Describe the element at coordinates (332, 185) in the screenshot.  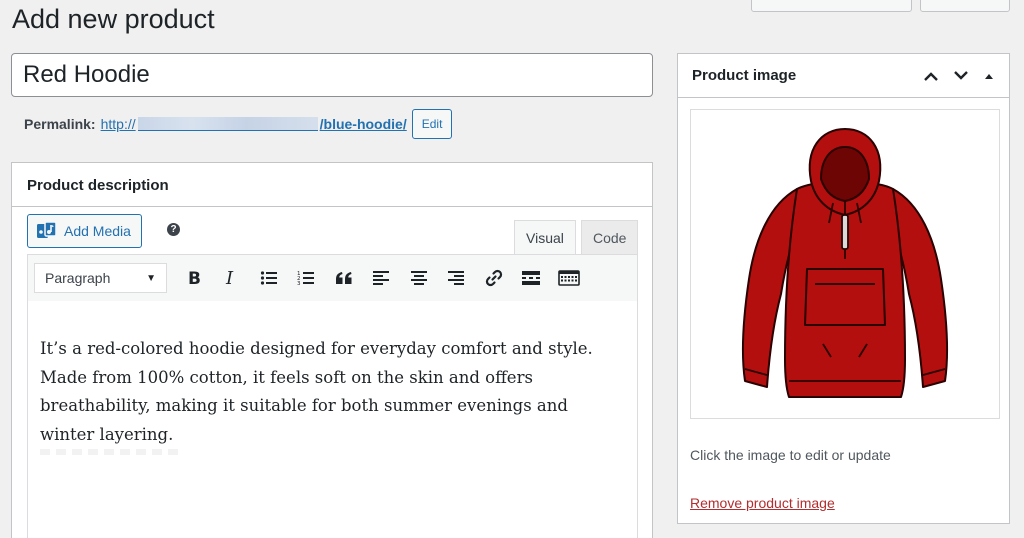
I see `product-description-heading: Product description` at that location.